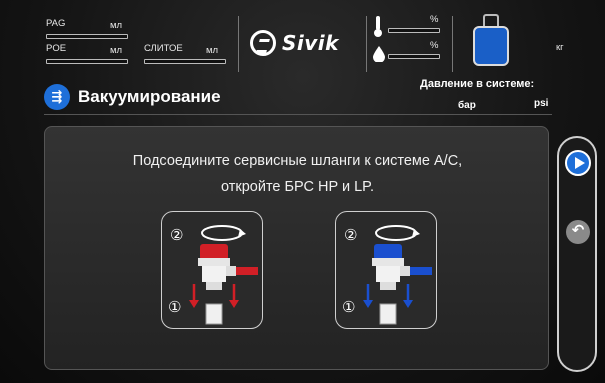 The width and height of the screenshot is (605, 383). Describe the element at coordinates (491, 41) in the screenshot. I see `refrigerant-tank-icon` at that location.